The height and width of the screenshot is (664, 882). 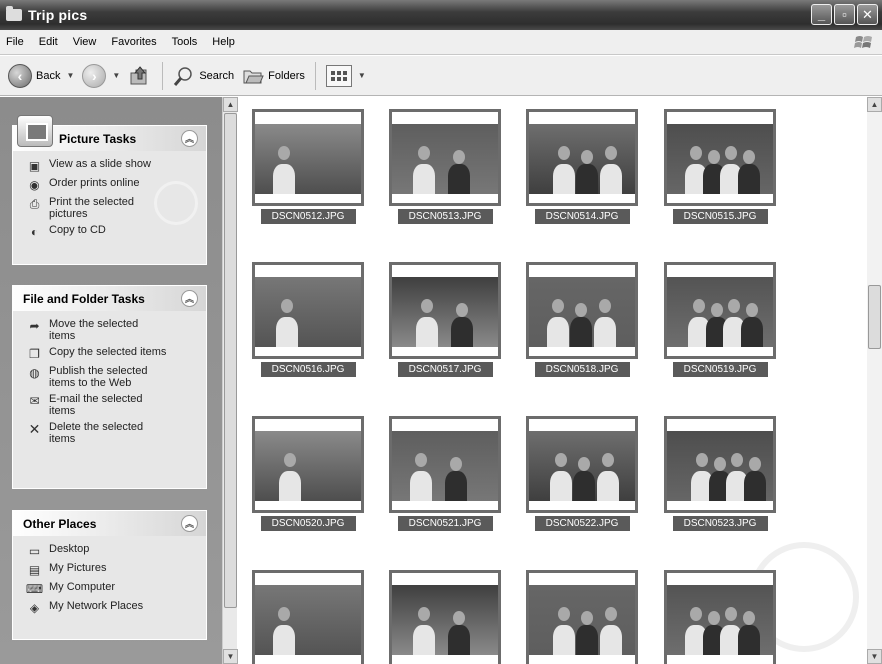 I want to click on thumbnail-item: DSCN0518.JPG, so click(x=582, y=324).